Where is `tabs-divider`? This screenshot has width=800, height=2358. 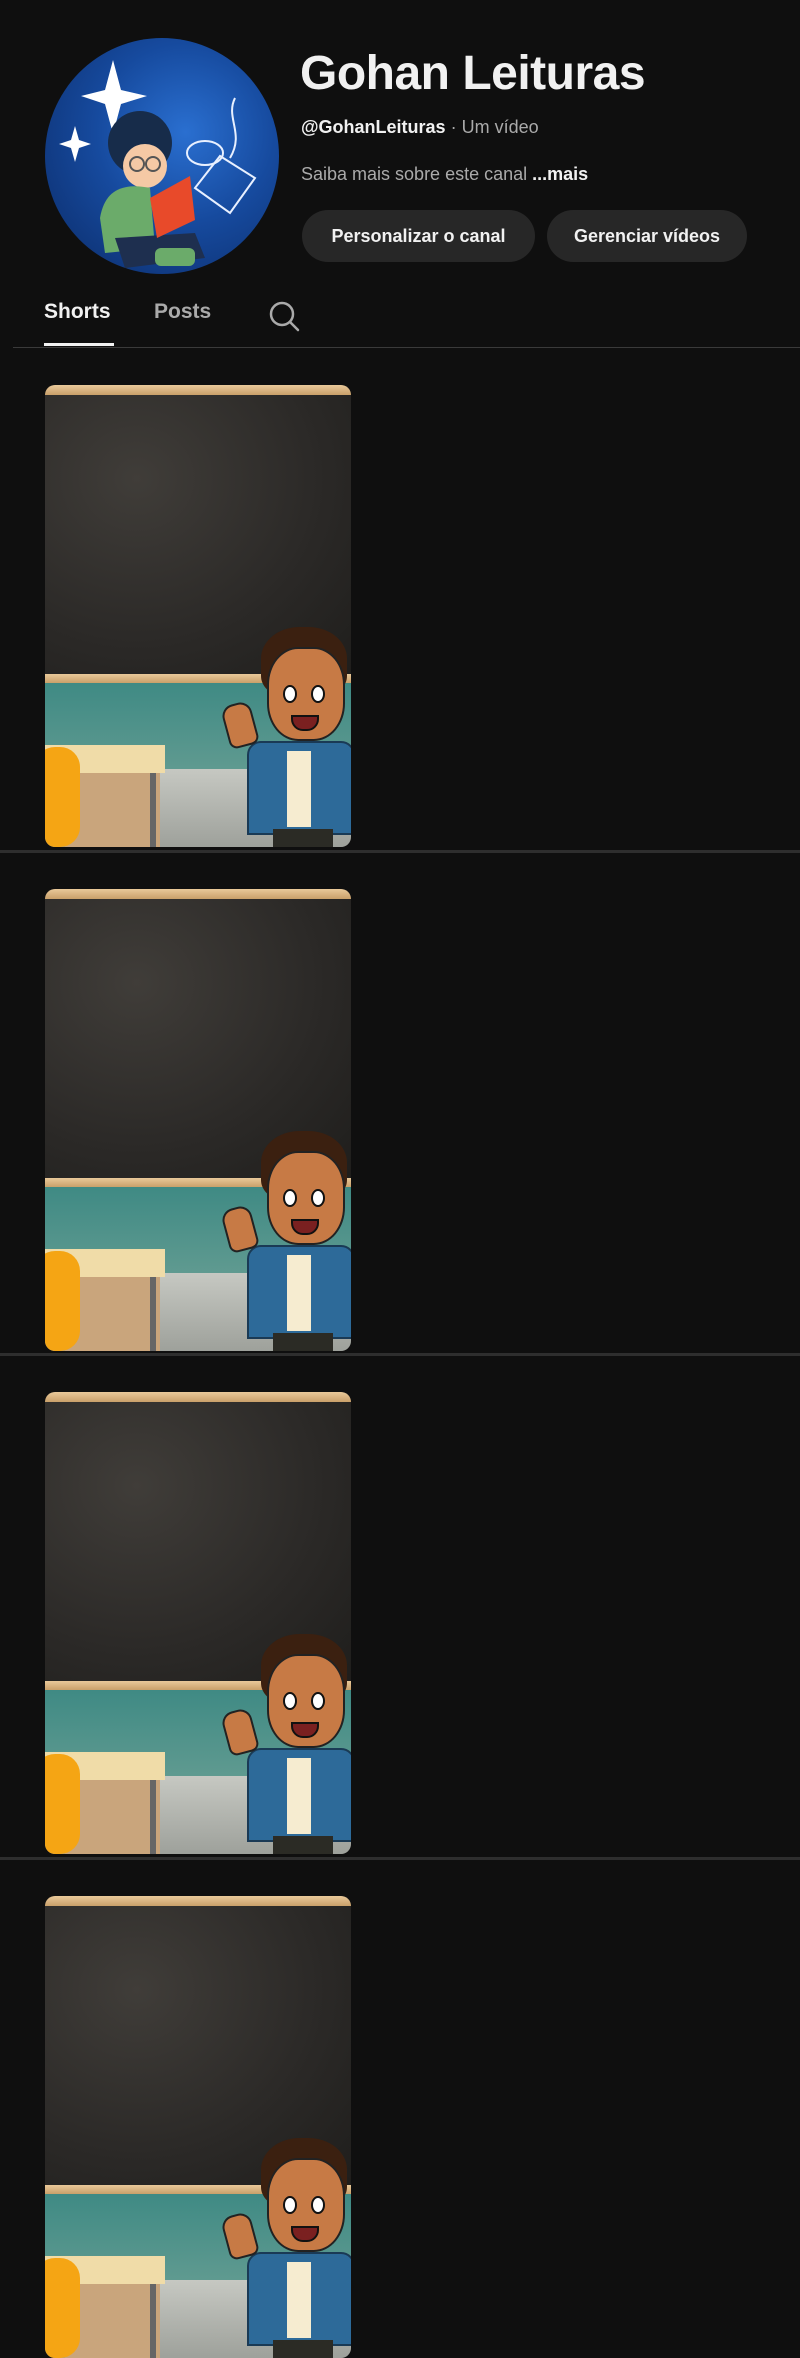 tabs-divider is located at coordinates (406, 347).